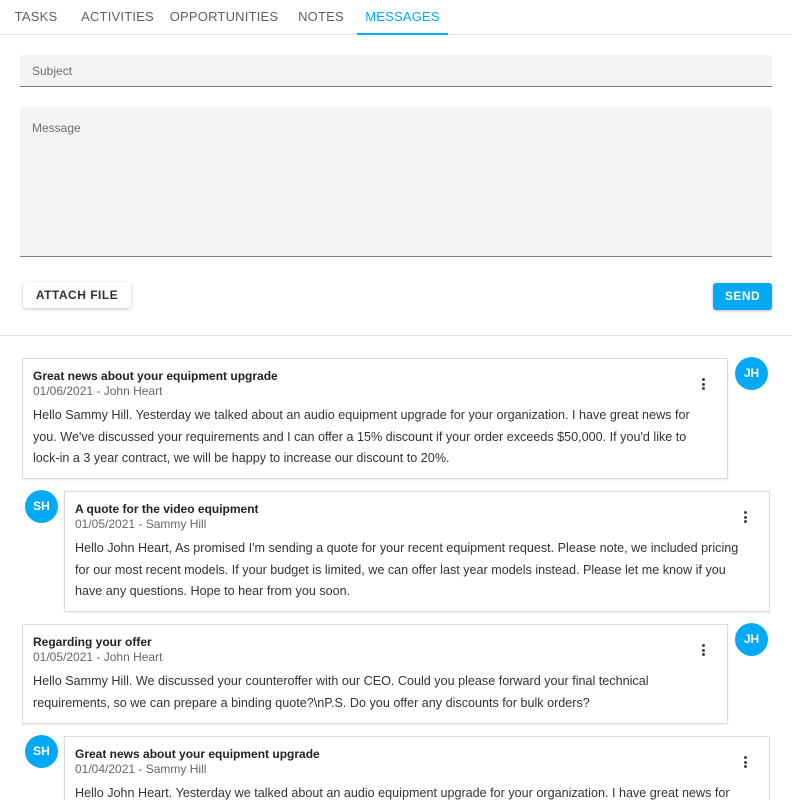 The image size is (792, 800). What do you see at coordinates (92, 642) in the screenshot?
I see `message-title: Regarding your offer` at bounding box center [92, 642].